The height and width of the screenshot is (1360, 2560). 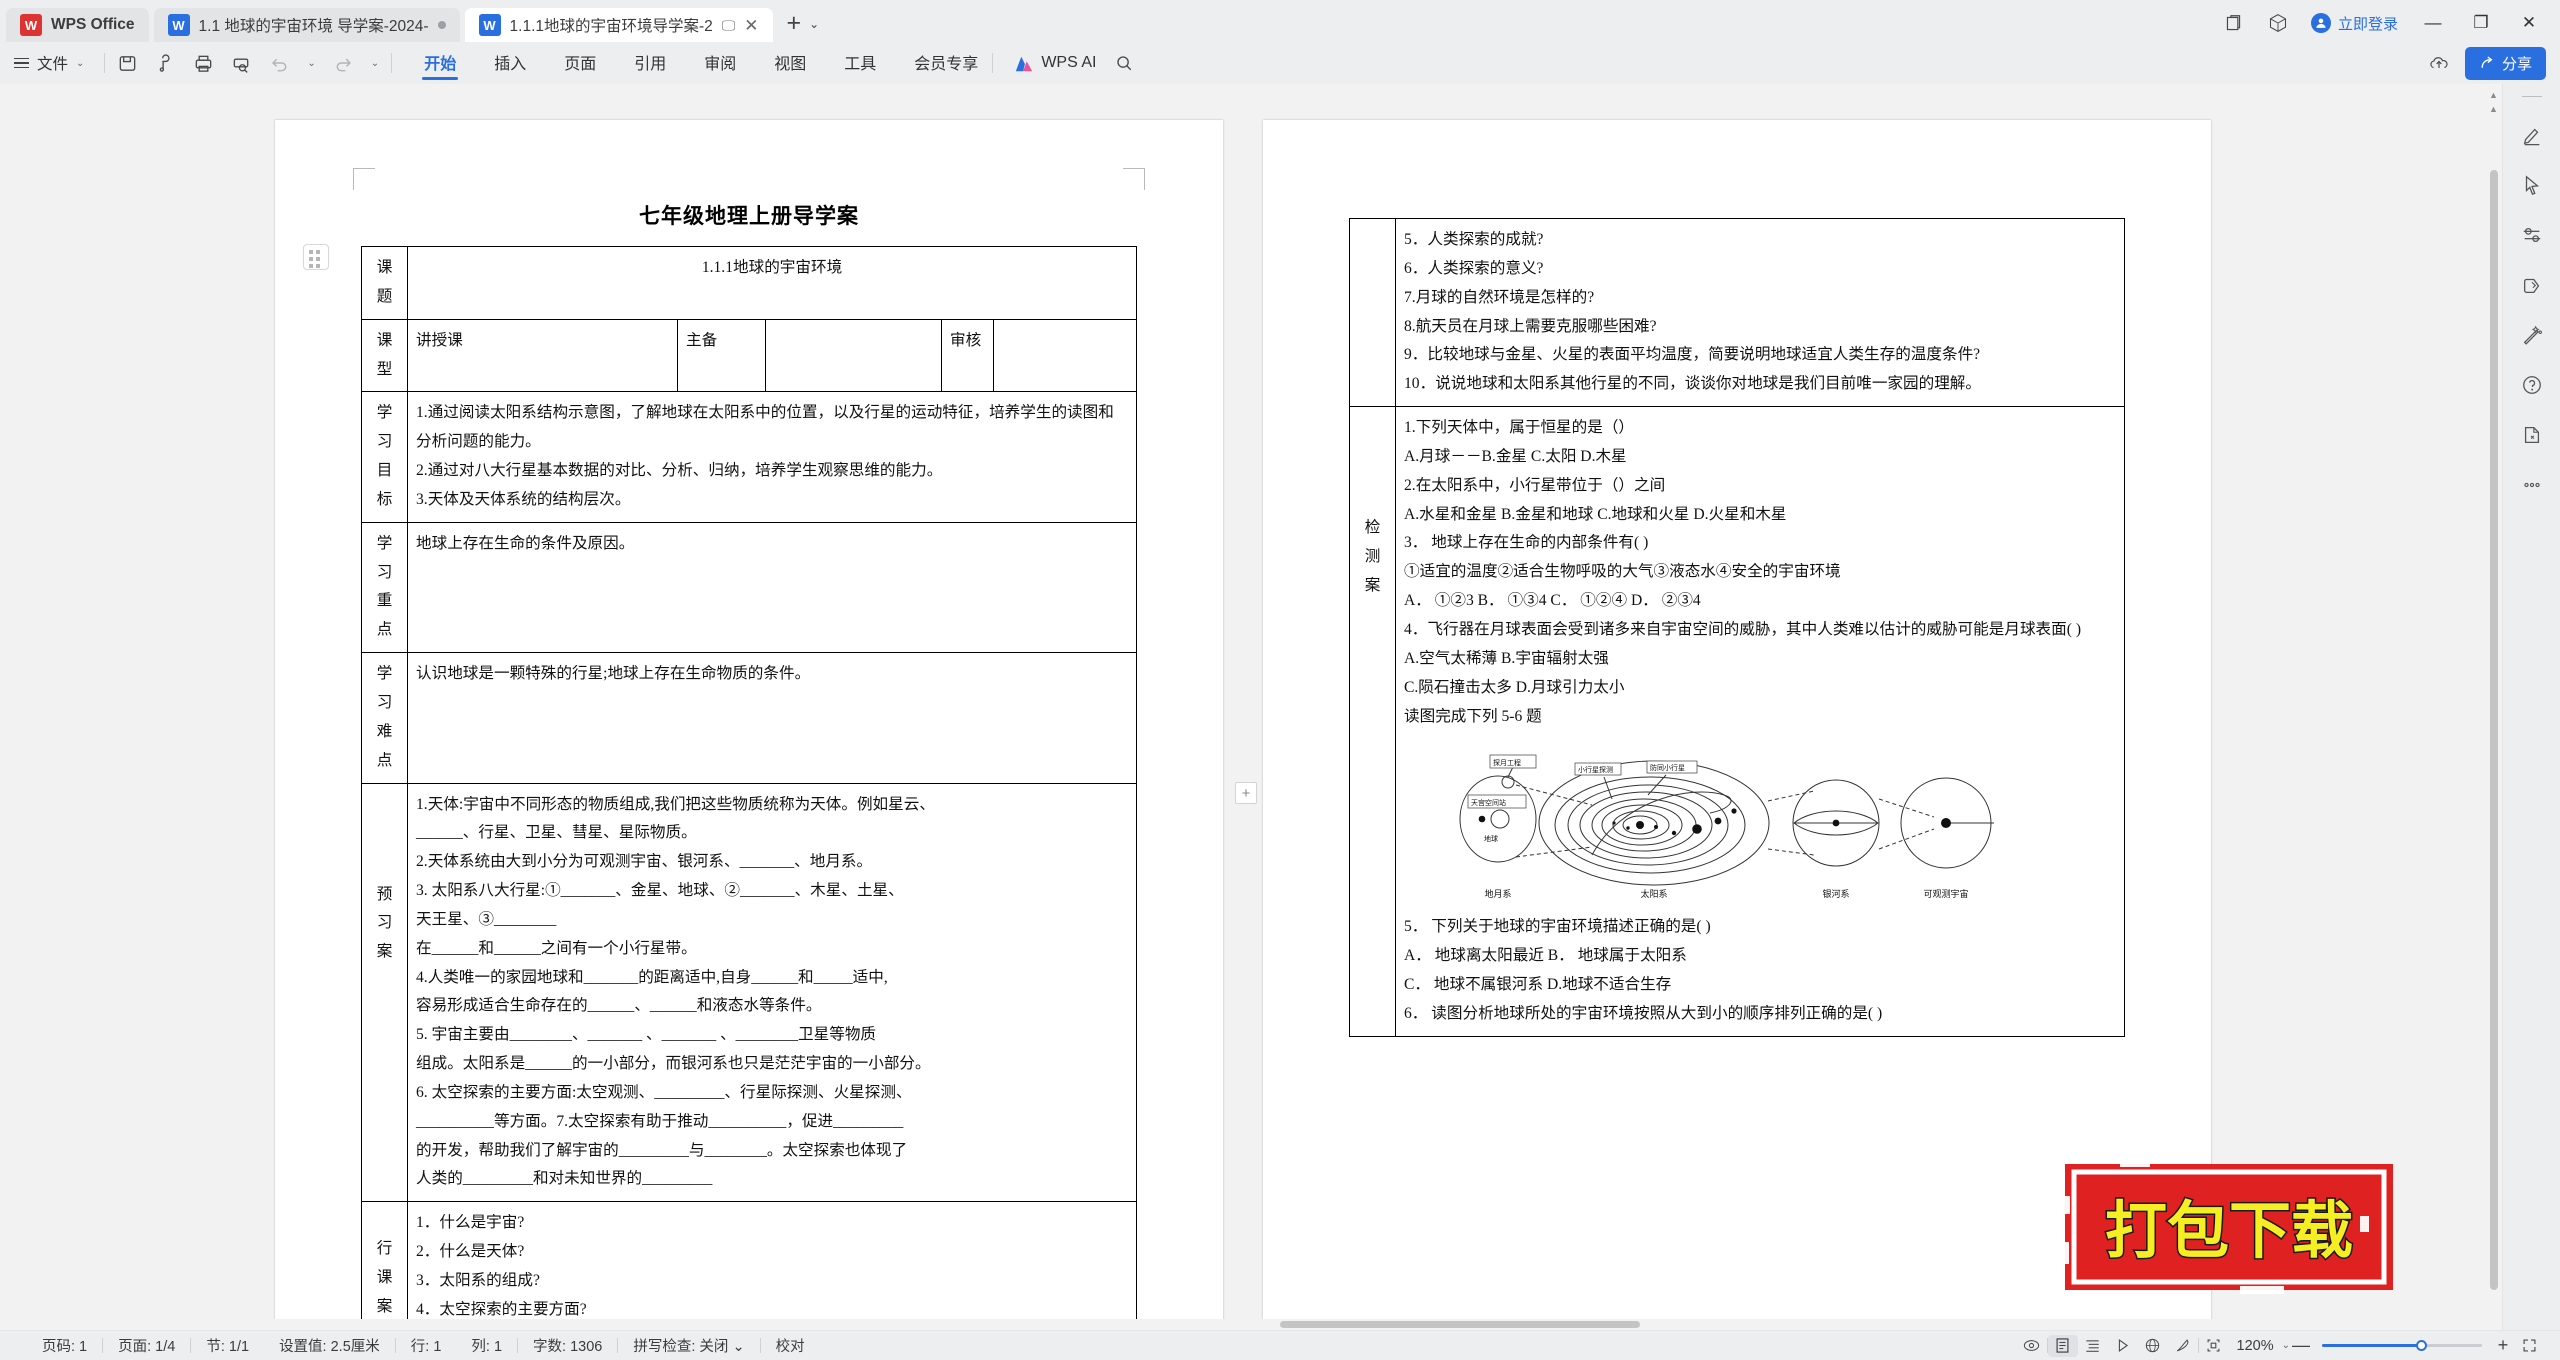 I want to click on minimize-button: —, so click(x=2433, y=23).